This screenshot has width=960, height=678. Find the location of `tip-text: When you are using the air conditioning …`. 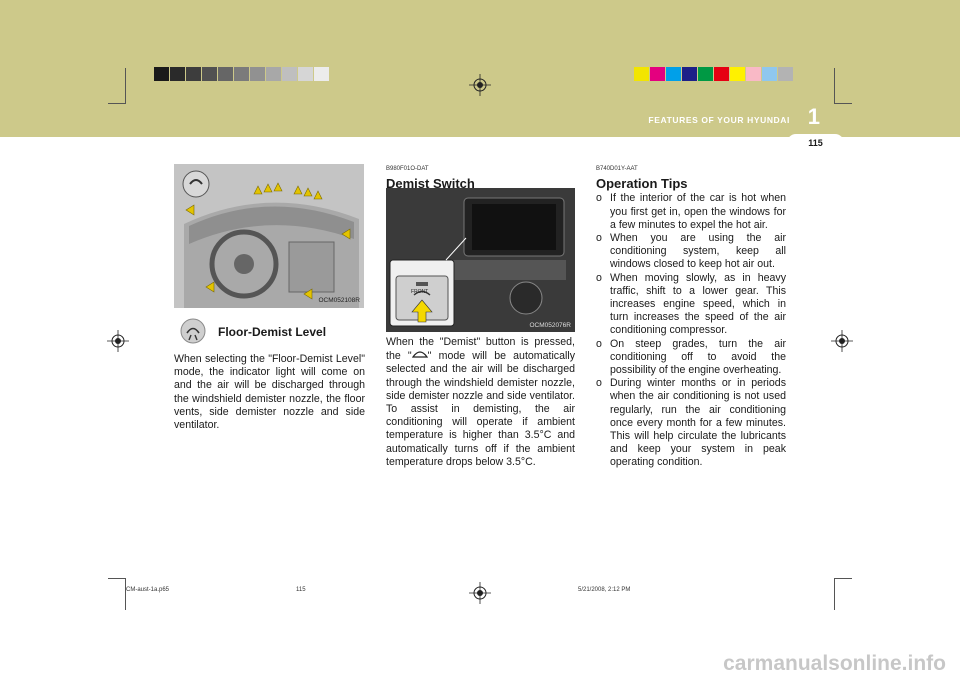

tip-text: When you are using the air conditioning … is located at coordinates (698, 251).